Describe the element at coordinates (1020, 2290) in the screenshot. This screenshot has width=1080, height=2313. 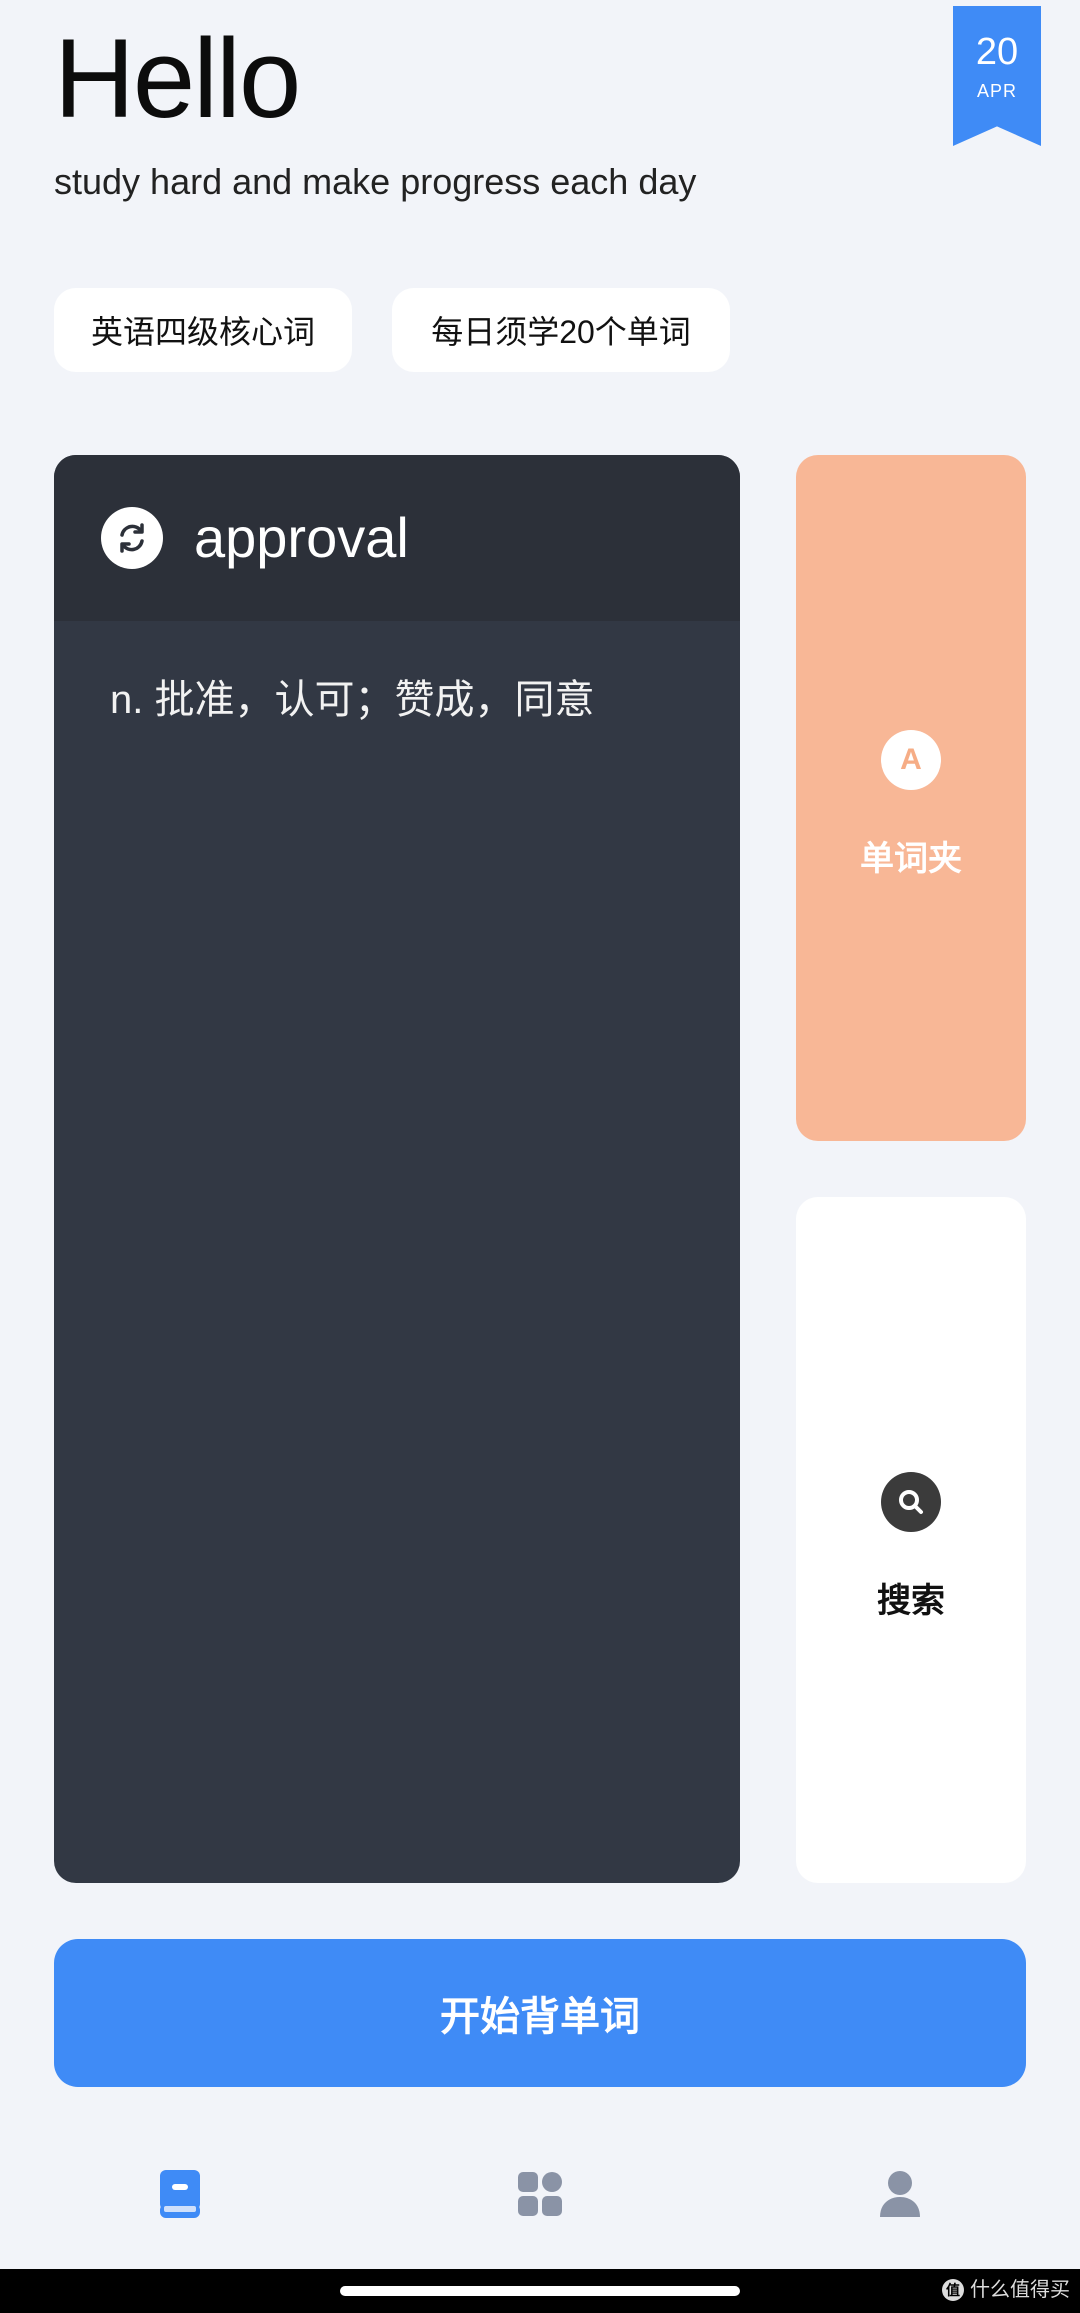
I see `watermark-text: 什么值得买` at that location.